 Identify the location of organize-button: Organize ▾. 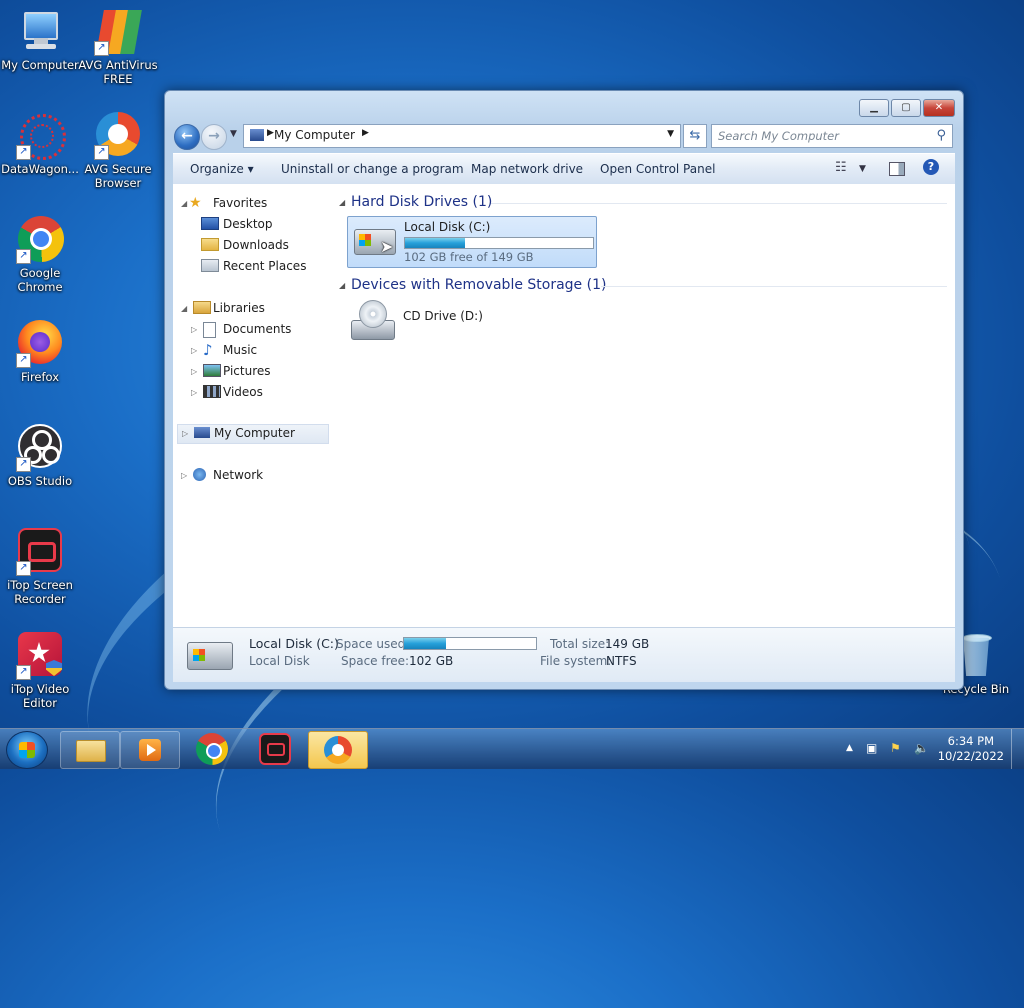
(222, 169).